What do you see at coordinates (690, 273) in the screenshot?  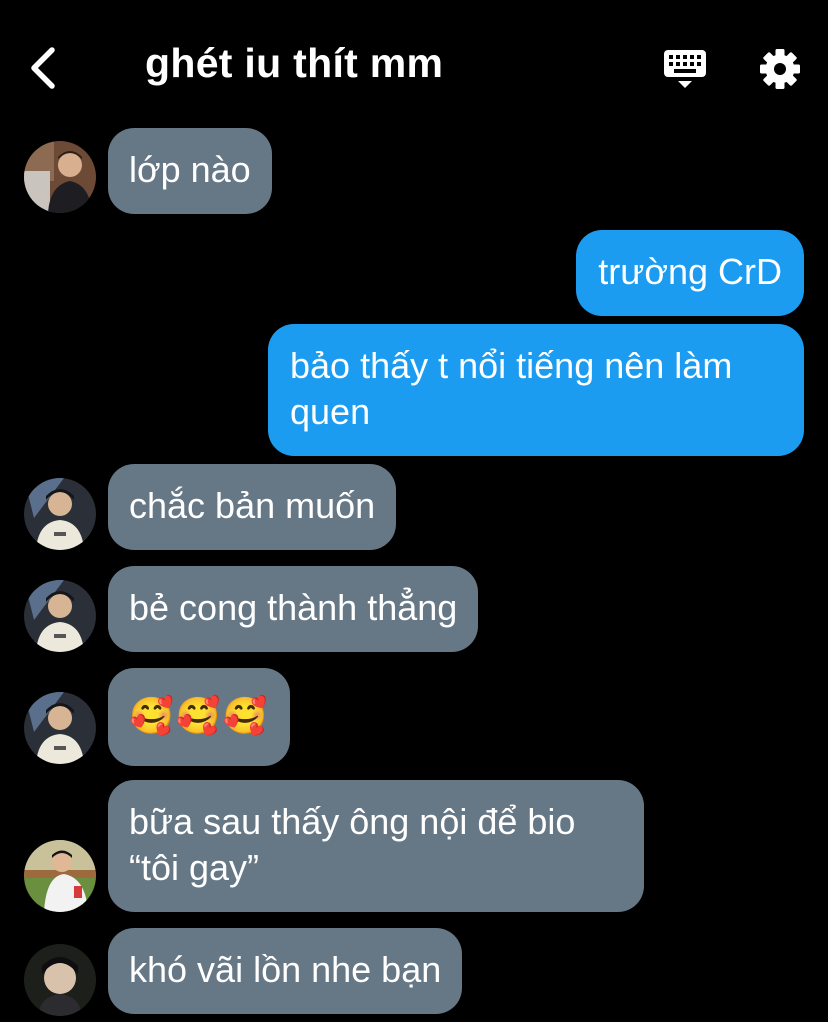 I see `message-bubble-outgoing: trường CrD` at bounding box center [690, 273].